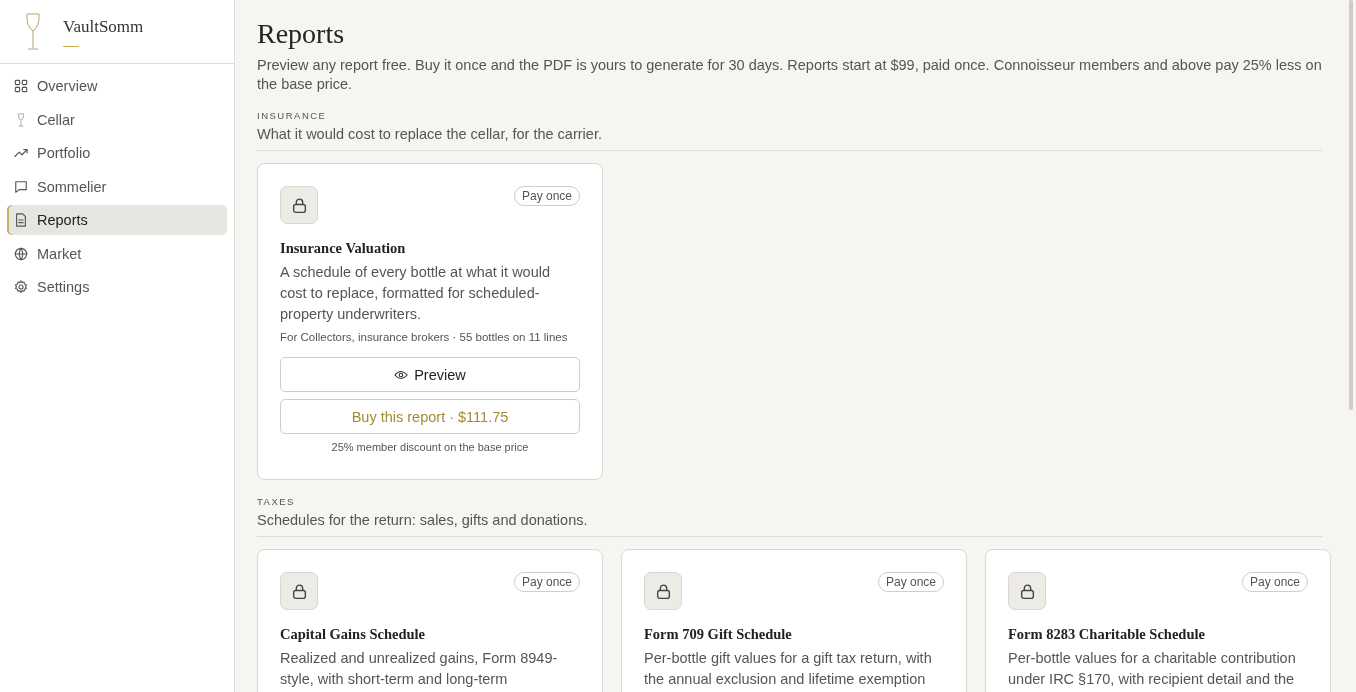 The height and width of the screenshot is (692, 1356). Describe the element at coordinates (117, 287) in the screenshot. I see `sidebar-item: Settings` at that location.